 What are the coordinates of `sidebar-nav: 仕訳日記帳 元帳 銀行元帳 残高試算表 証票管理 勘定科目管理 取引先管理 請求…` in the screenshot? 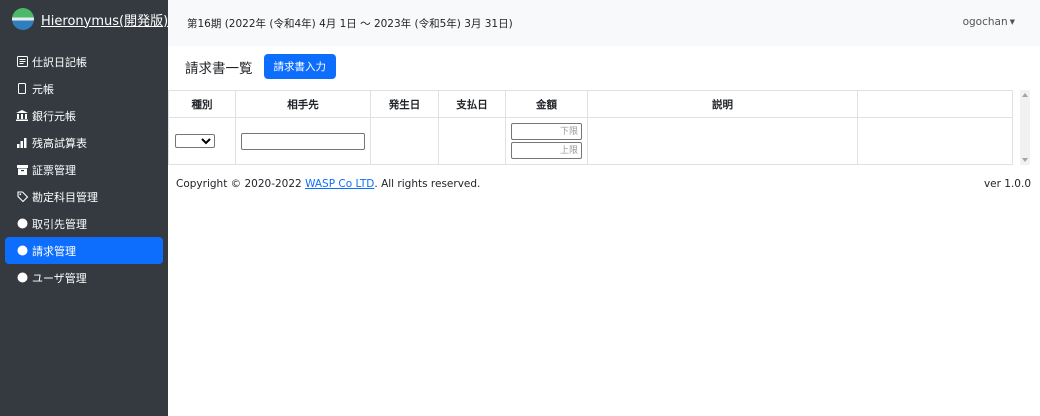 It's located at (84, 169).